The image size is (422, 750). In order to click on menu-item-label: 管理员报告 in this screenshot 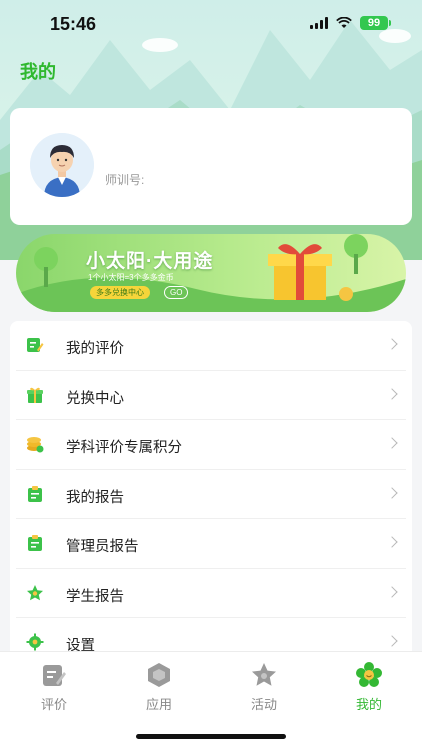, I will do `click(102, 547)`.